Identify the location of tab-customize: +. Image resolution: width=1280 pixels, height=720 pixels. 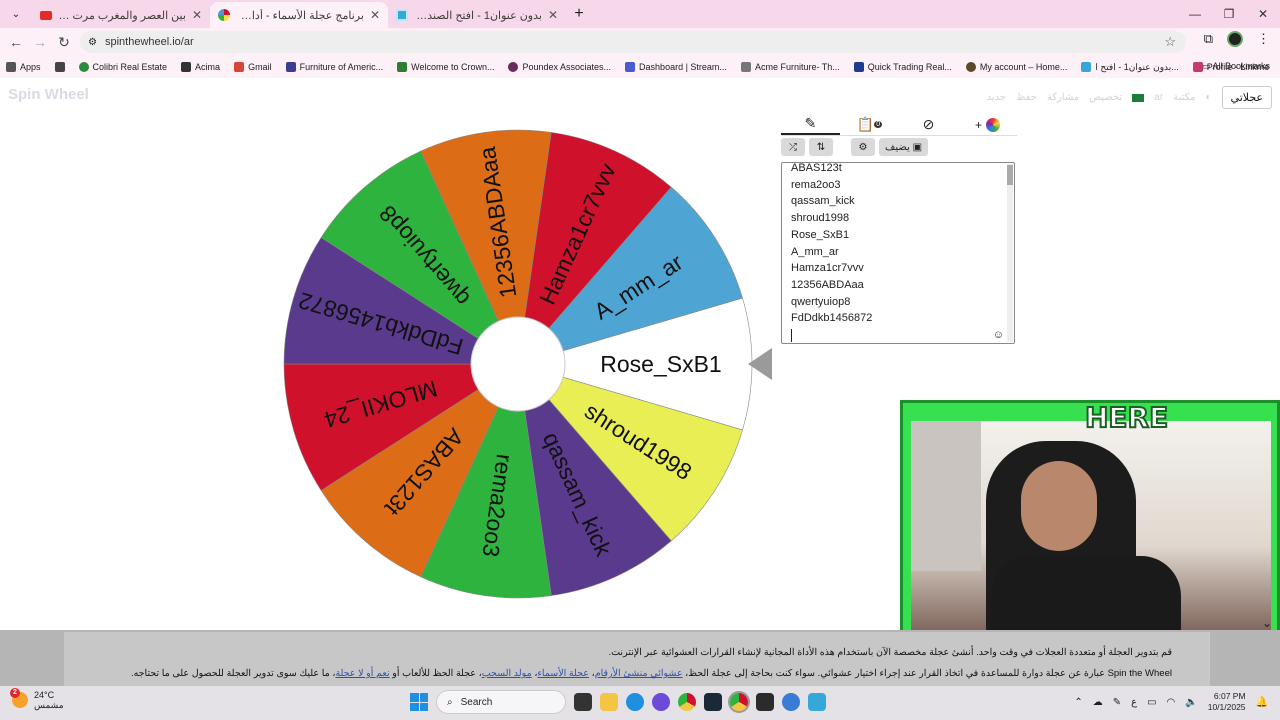
(987, 124).